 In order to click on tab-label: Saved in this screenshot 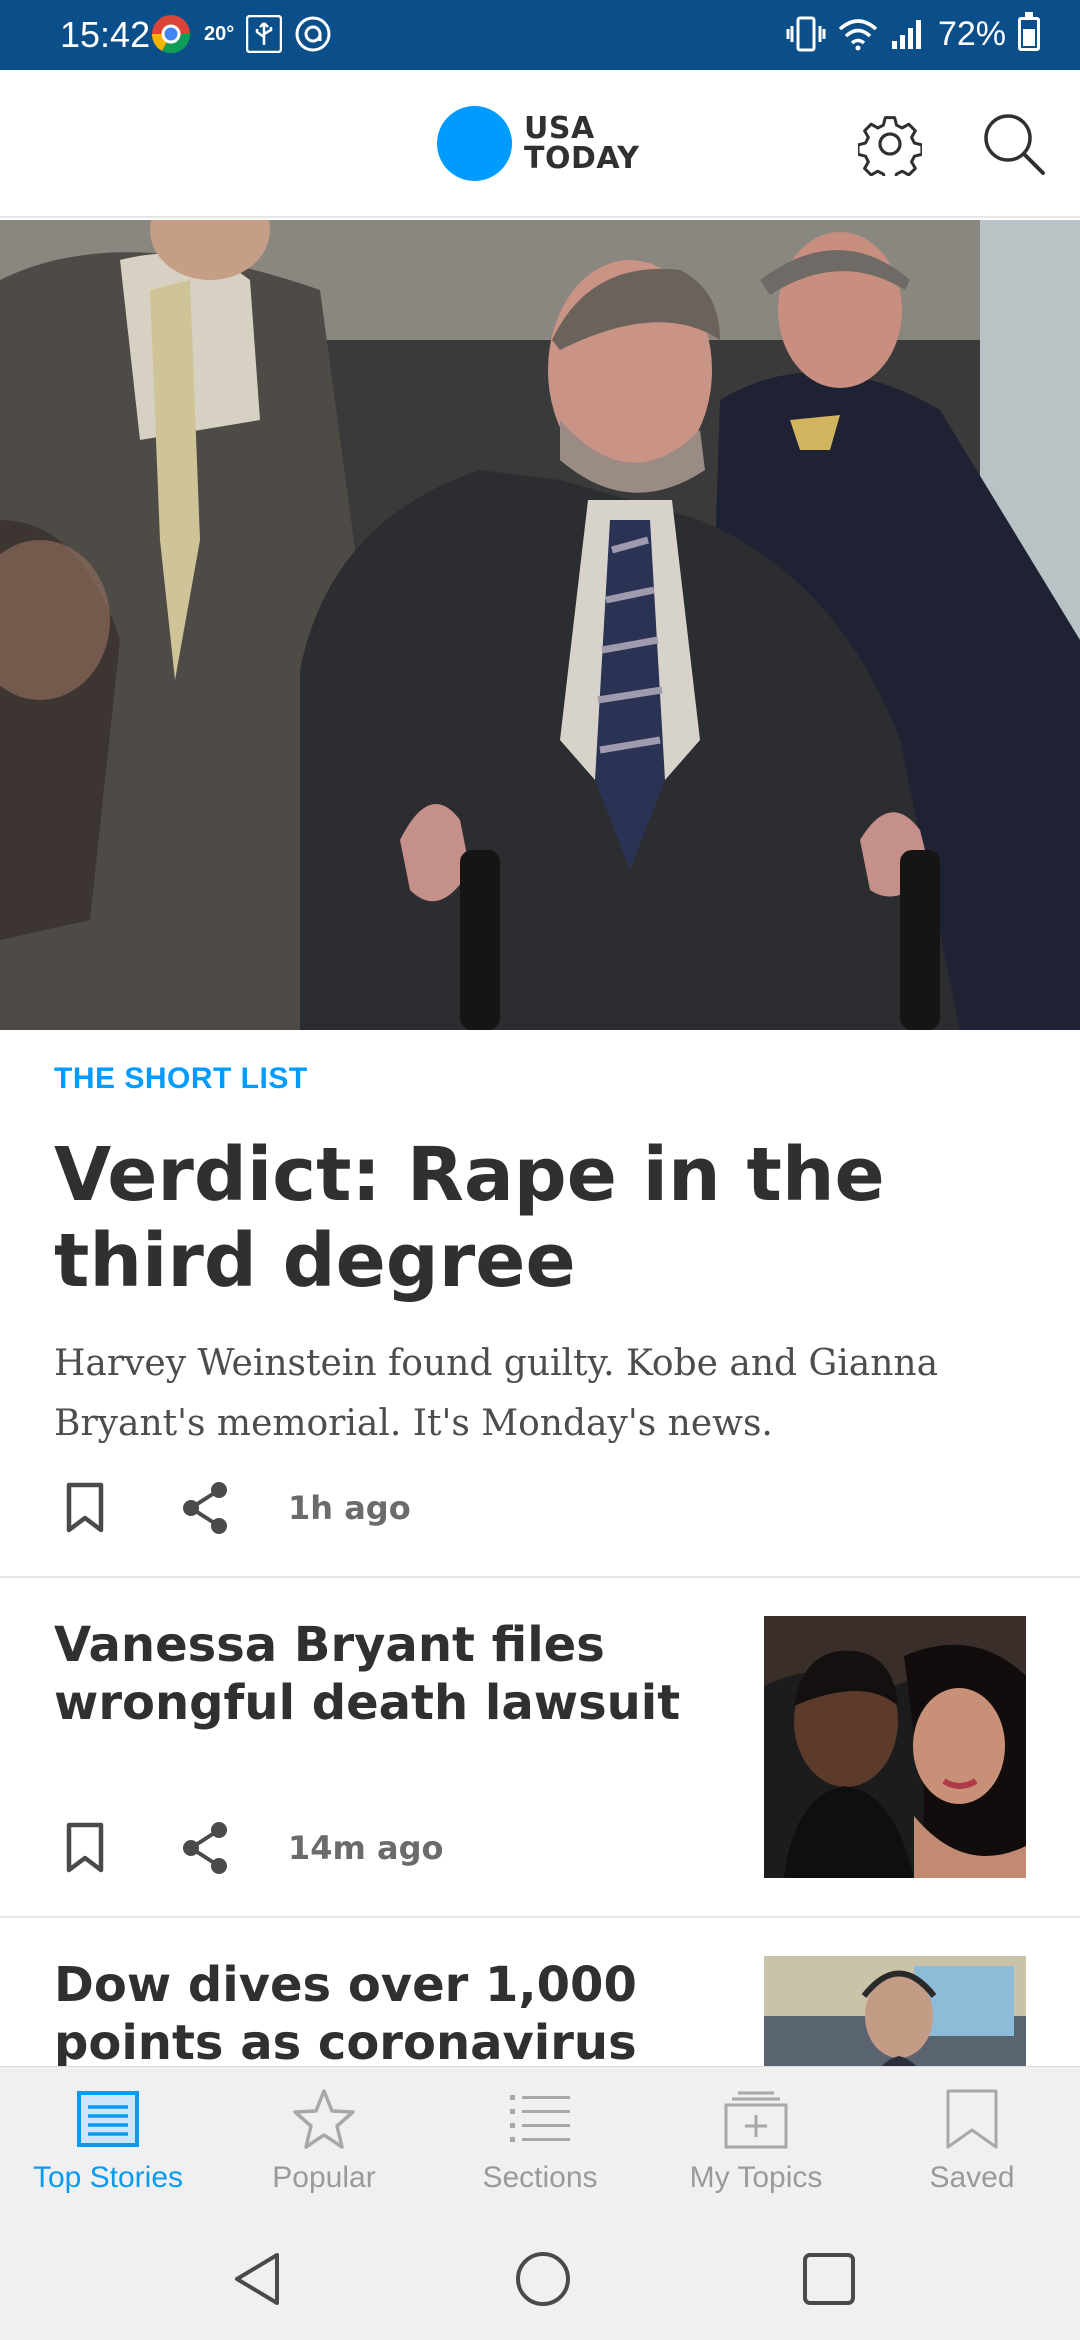, I will do `click(972, 2177)`.